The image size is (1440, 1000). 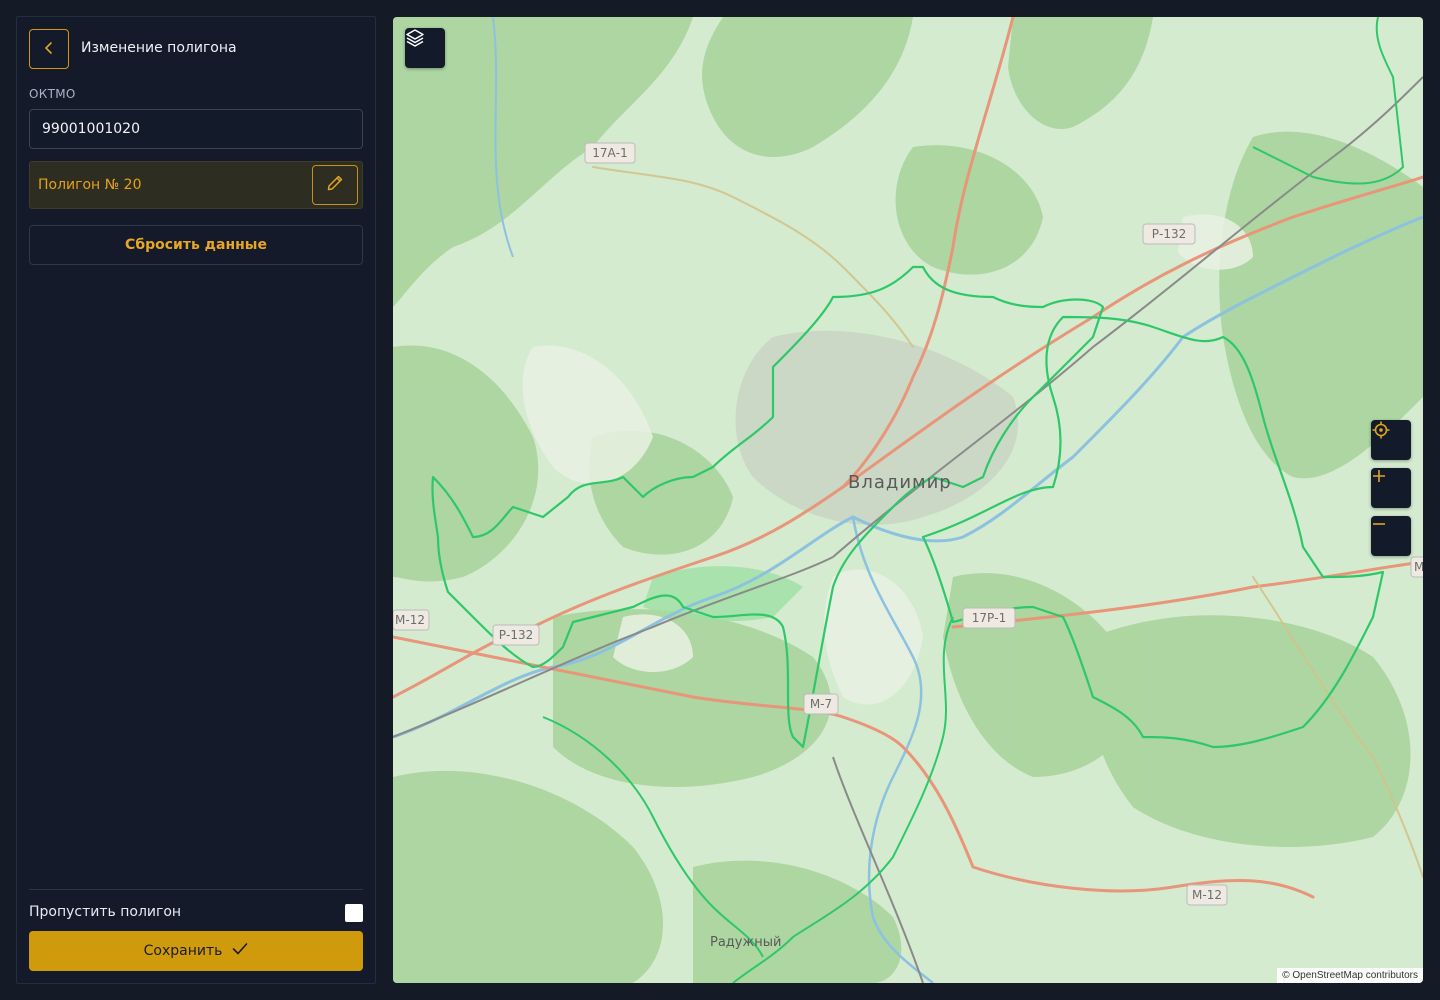 I want to click on save-button-label: Сохранить, so click(x=183, y=951).